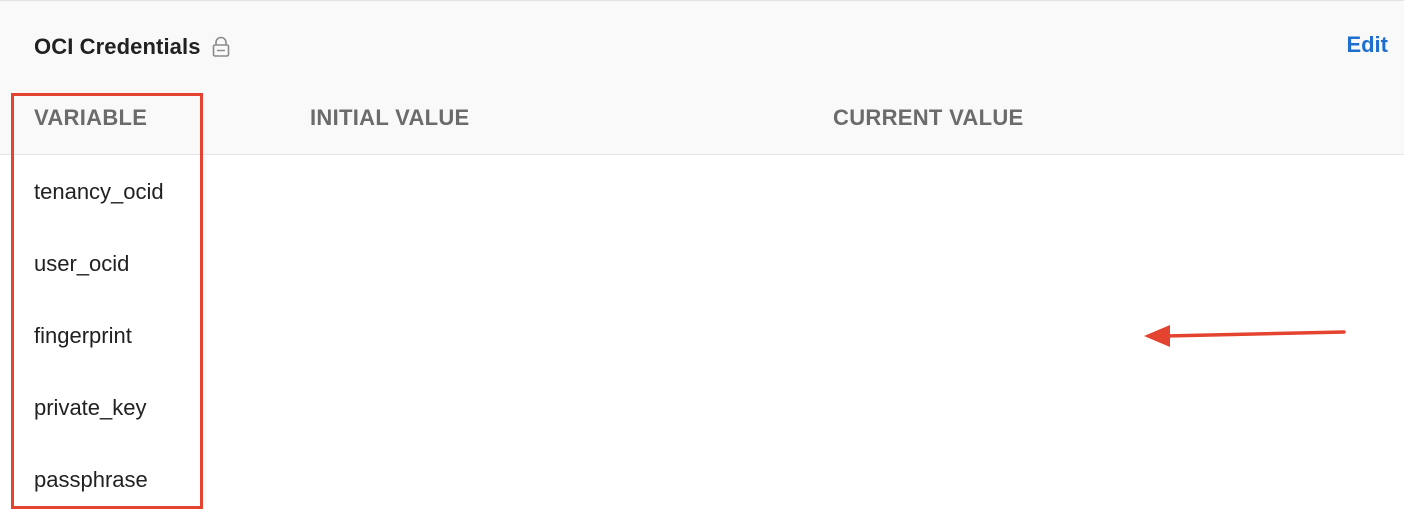 Image resolution: width=1404 pixels, height=518 pixels. Describe the element at coordinates (390, 117) in the screenshot. I see `column-header-initial-value: INITIAL VALUE` at that location.